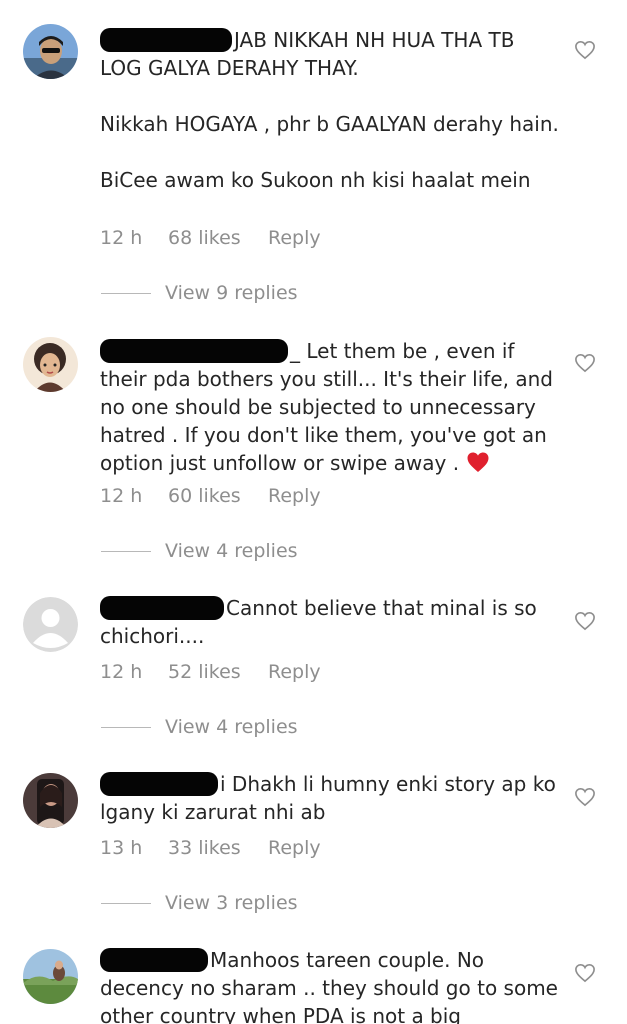 The image size is (627, 1024). I want to click on red-heart-emoji-icon, so click(478, 465).